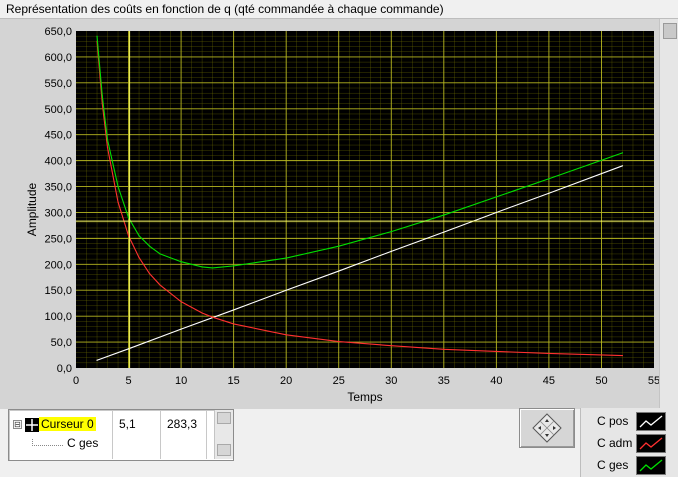  I want to click on y-tick-label: 550,0, so click(58, 84).